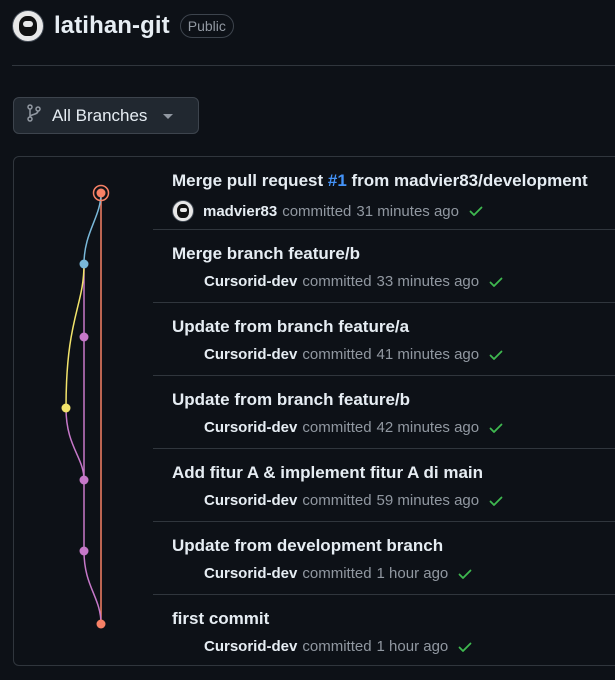 The image size is (615, 680). Describe the element at coordinates (112, 26) in the screenshot. I see `repo-name: latihan-git` at that location.